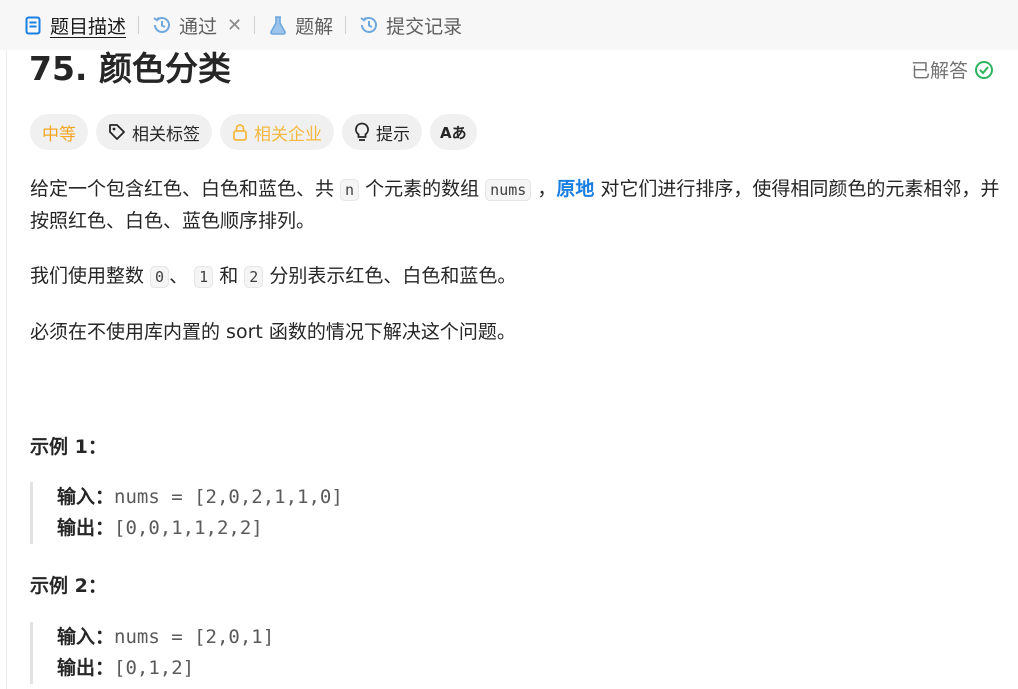 The height and width of the screenshot is (689, 1018). Describe the element at coordinates (200, 497) in the screenshot. I see `example-input: 输入：nums = [2,0,2,1,1,0]` at that location.